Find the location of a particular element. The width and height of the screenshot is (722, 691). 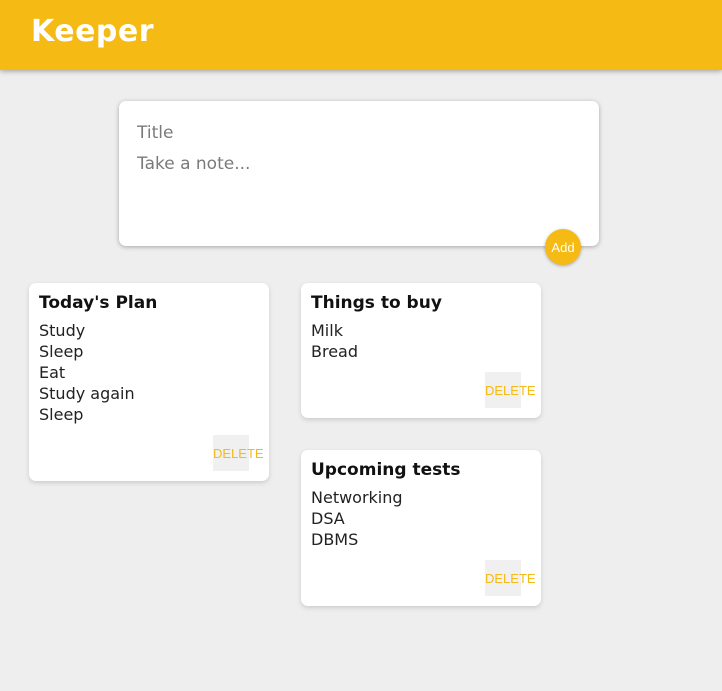

note-content-input is located at coordinates (357, 194).